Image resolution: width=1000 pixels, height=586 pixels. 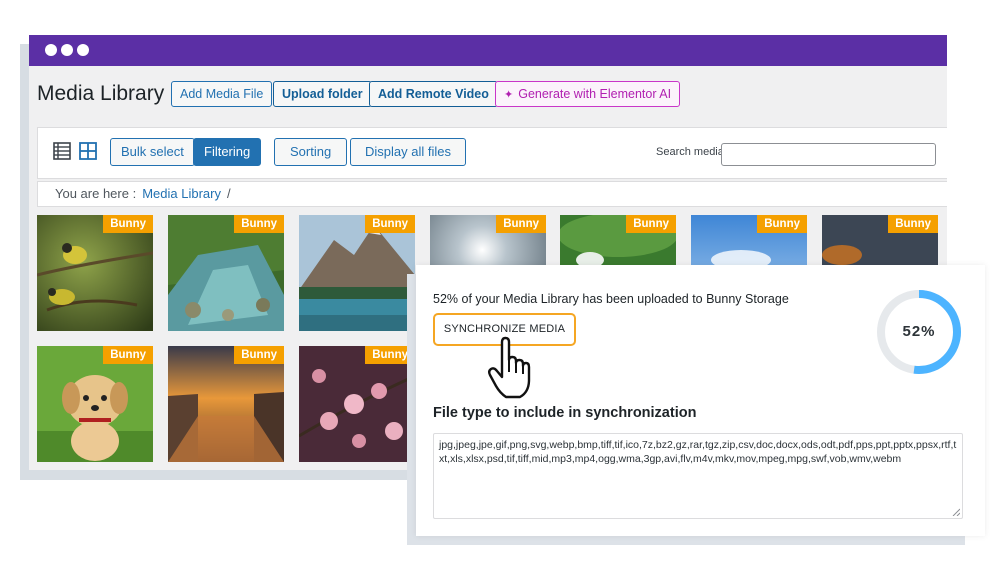 What do you see at coordinates (181, 193) in the screenshot?
I see `breadcrumb-link: Media Library` at bounding box center [181, 193].